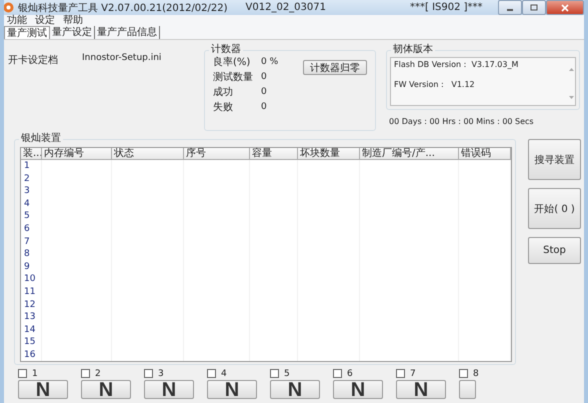  I want to click on row-number: 9, so click(31, 267).